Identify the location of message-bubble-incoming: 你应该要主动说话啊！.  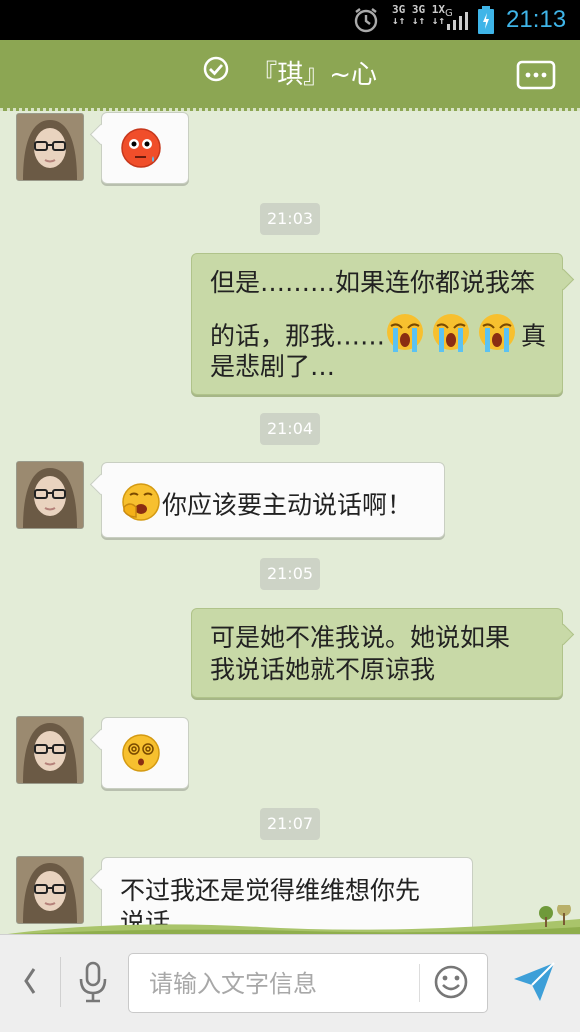
(273, 500).